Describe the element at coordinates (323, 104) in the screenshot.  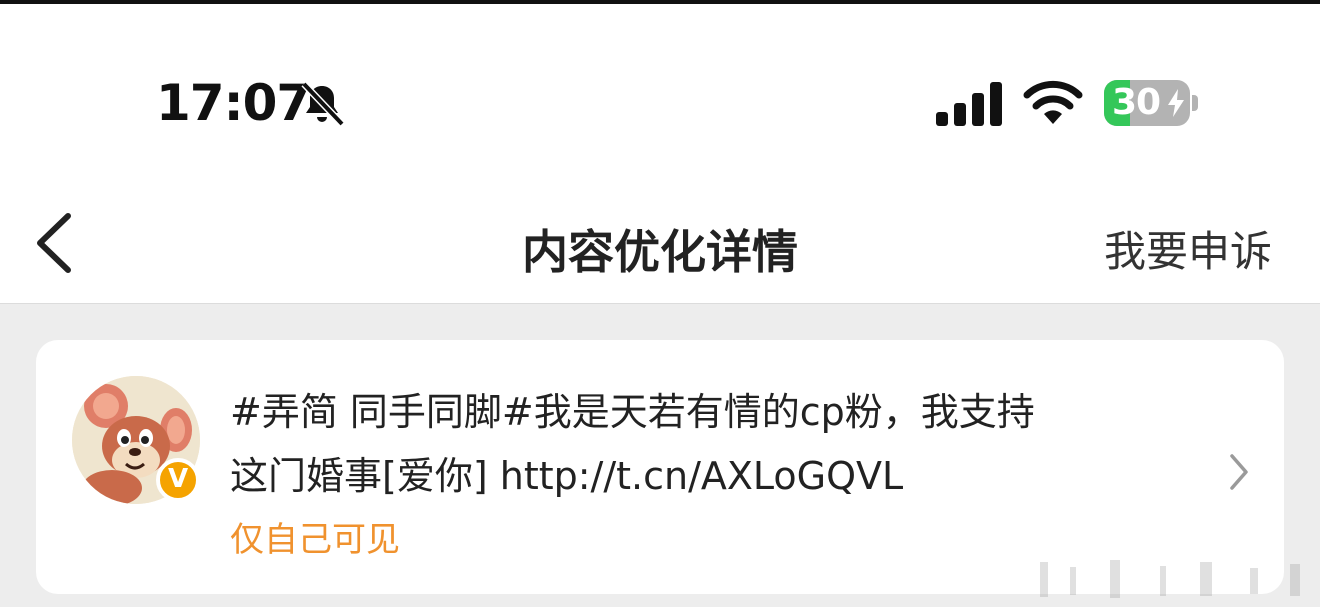
I see `bell-slash-icon` at that location.